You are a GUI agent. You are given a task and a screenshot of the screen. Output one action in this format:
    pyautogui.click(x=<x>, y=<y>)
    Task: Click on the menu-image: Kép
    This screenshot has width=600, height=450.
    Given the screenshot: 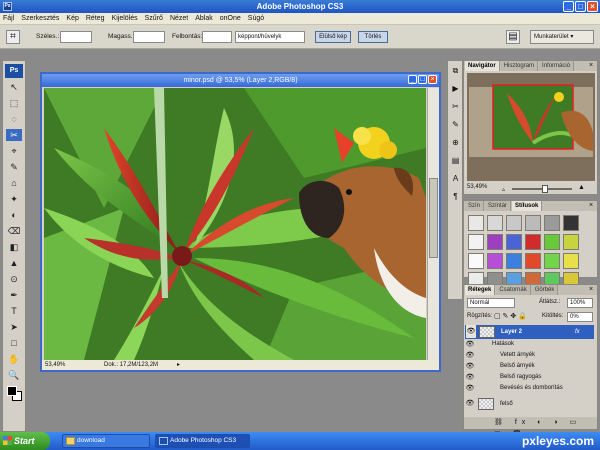 What is the action you would take?
    pyautogui.click(x=72, y=18)
    